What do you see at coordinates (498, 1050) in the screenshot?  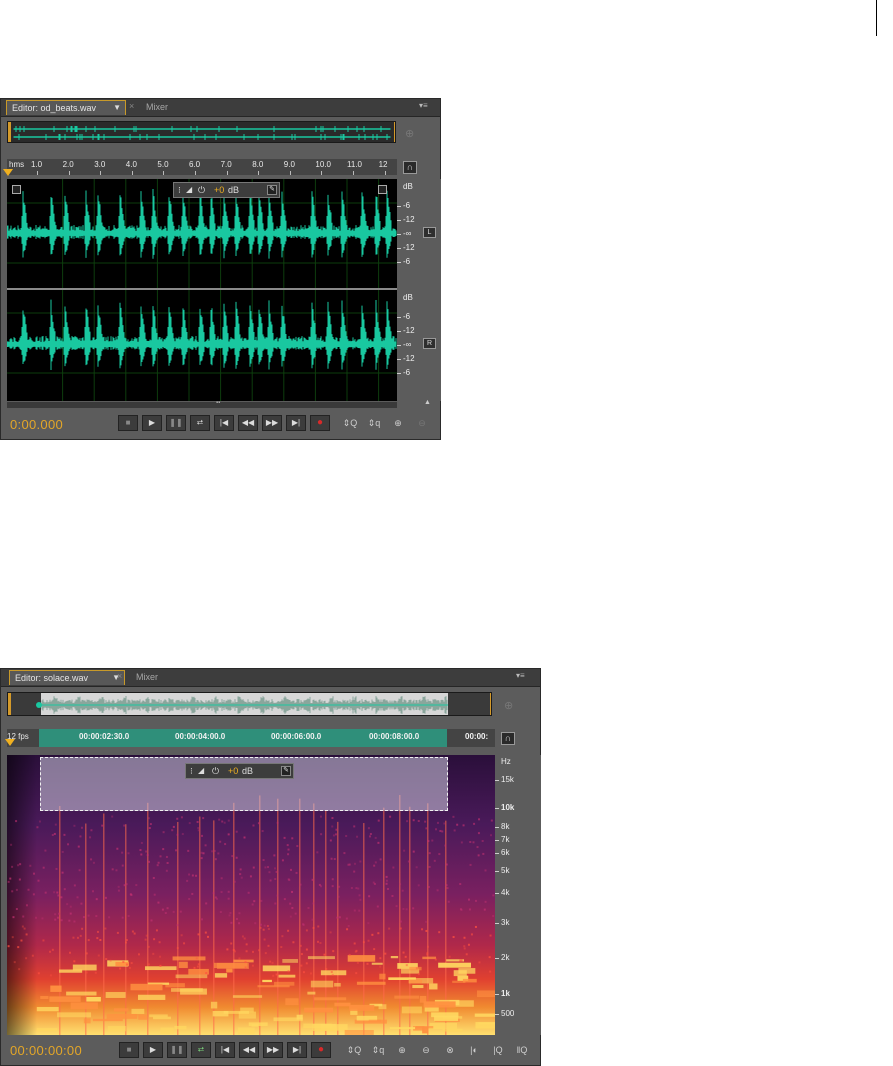 I see `zoom-button-7: |Q` at bounding box center [498, 1050].